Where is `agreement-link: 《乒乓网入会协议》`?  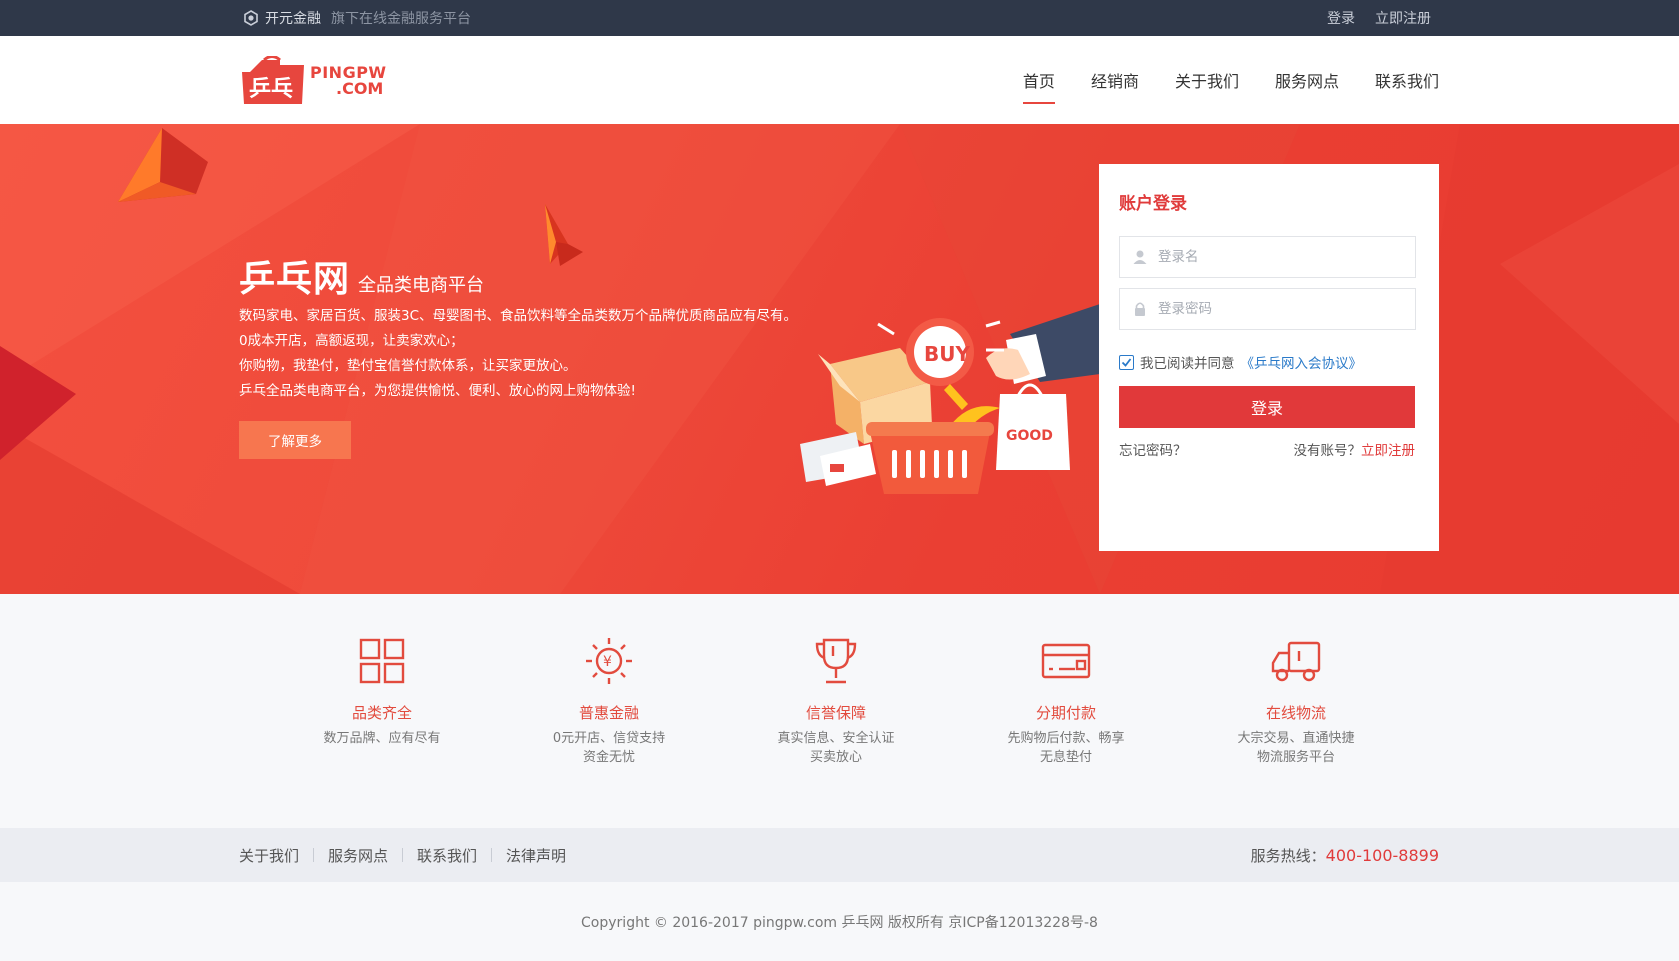
agreement-link: 《乒乓网入会协议》 is located at coordinates (1302, 362).